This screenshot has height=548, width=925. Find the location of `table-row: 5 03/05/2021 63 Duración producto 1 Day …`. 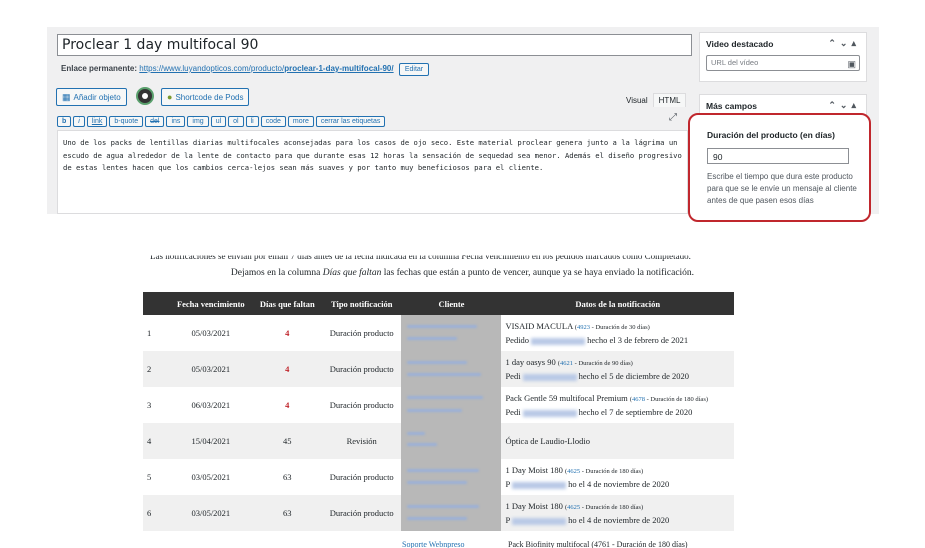

table-row: 5 03/05/2021 63 Duración producto 1 Day … is located at coordinates (438, 477).